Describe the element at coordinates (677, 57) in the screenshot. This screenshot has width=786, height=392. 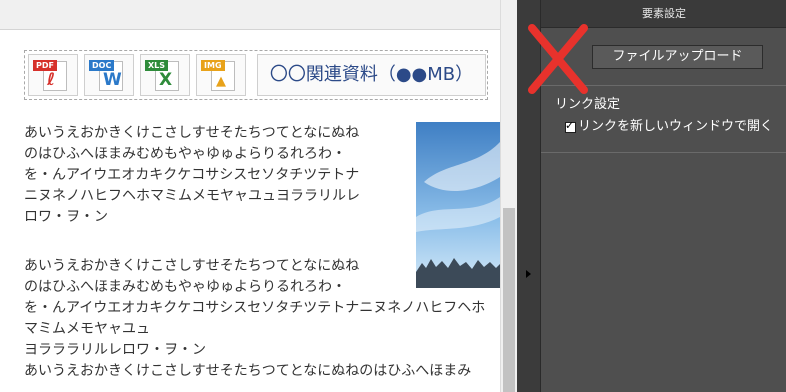
I see `file-upload-button: ファイルアップロード` at that location.